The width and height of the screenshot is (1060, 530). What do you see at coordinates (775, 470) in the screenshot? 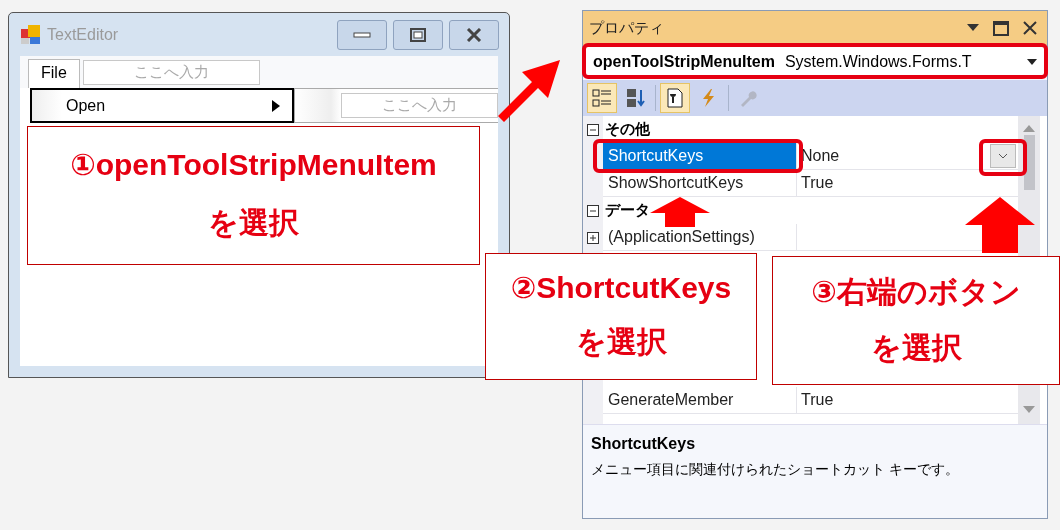
I see `description-text: メニュー項目に関連付けられたショートカット キーです。` at bounding box center [775, 470].